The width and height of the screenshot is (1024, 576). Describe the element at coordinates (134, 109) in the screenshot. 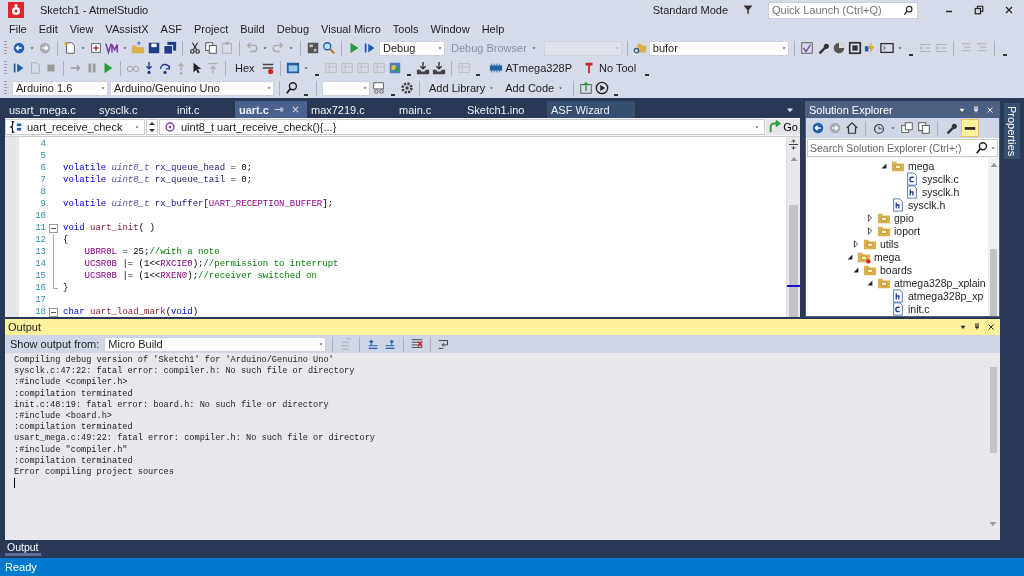

I see `file-tab: sysclk.c` at that location.